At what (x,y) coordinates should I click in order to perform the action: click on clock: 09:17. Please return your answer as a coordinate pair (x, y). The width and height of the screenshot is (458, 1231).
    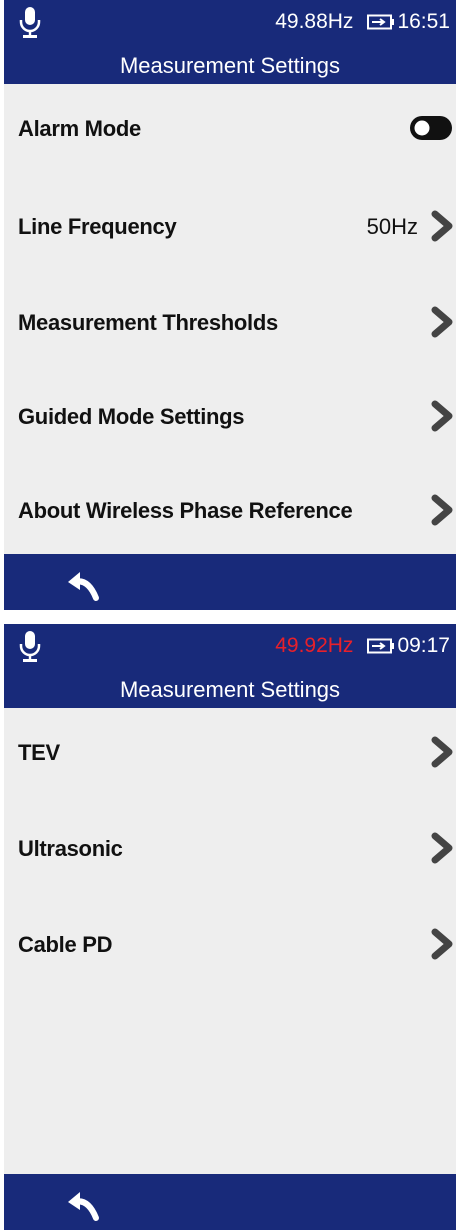
    Looking at the image, I should click on (423, 645).